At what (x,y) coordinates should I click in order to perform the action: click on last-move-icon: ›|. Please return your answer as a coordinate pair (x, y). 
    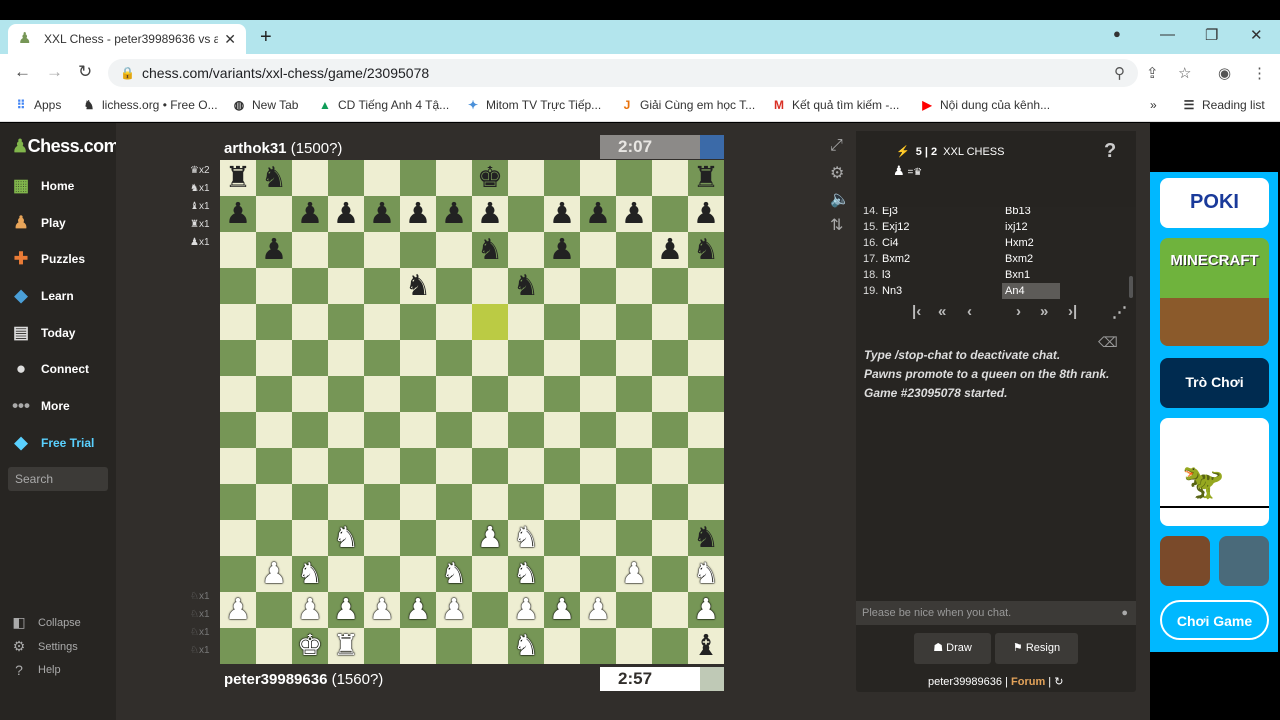
    Looking at the image, I should click on (1072, 311).